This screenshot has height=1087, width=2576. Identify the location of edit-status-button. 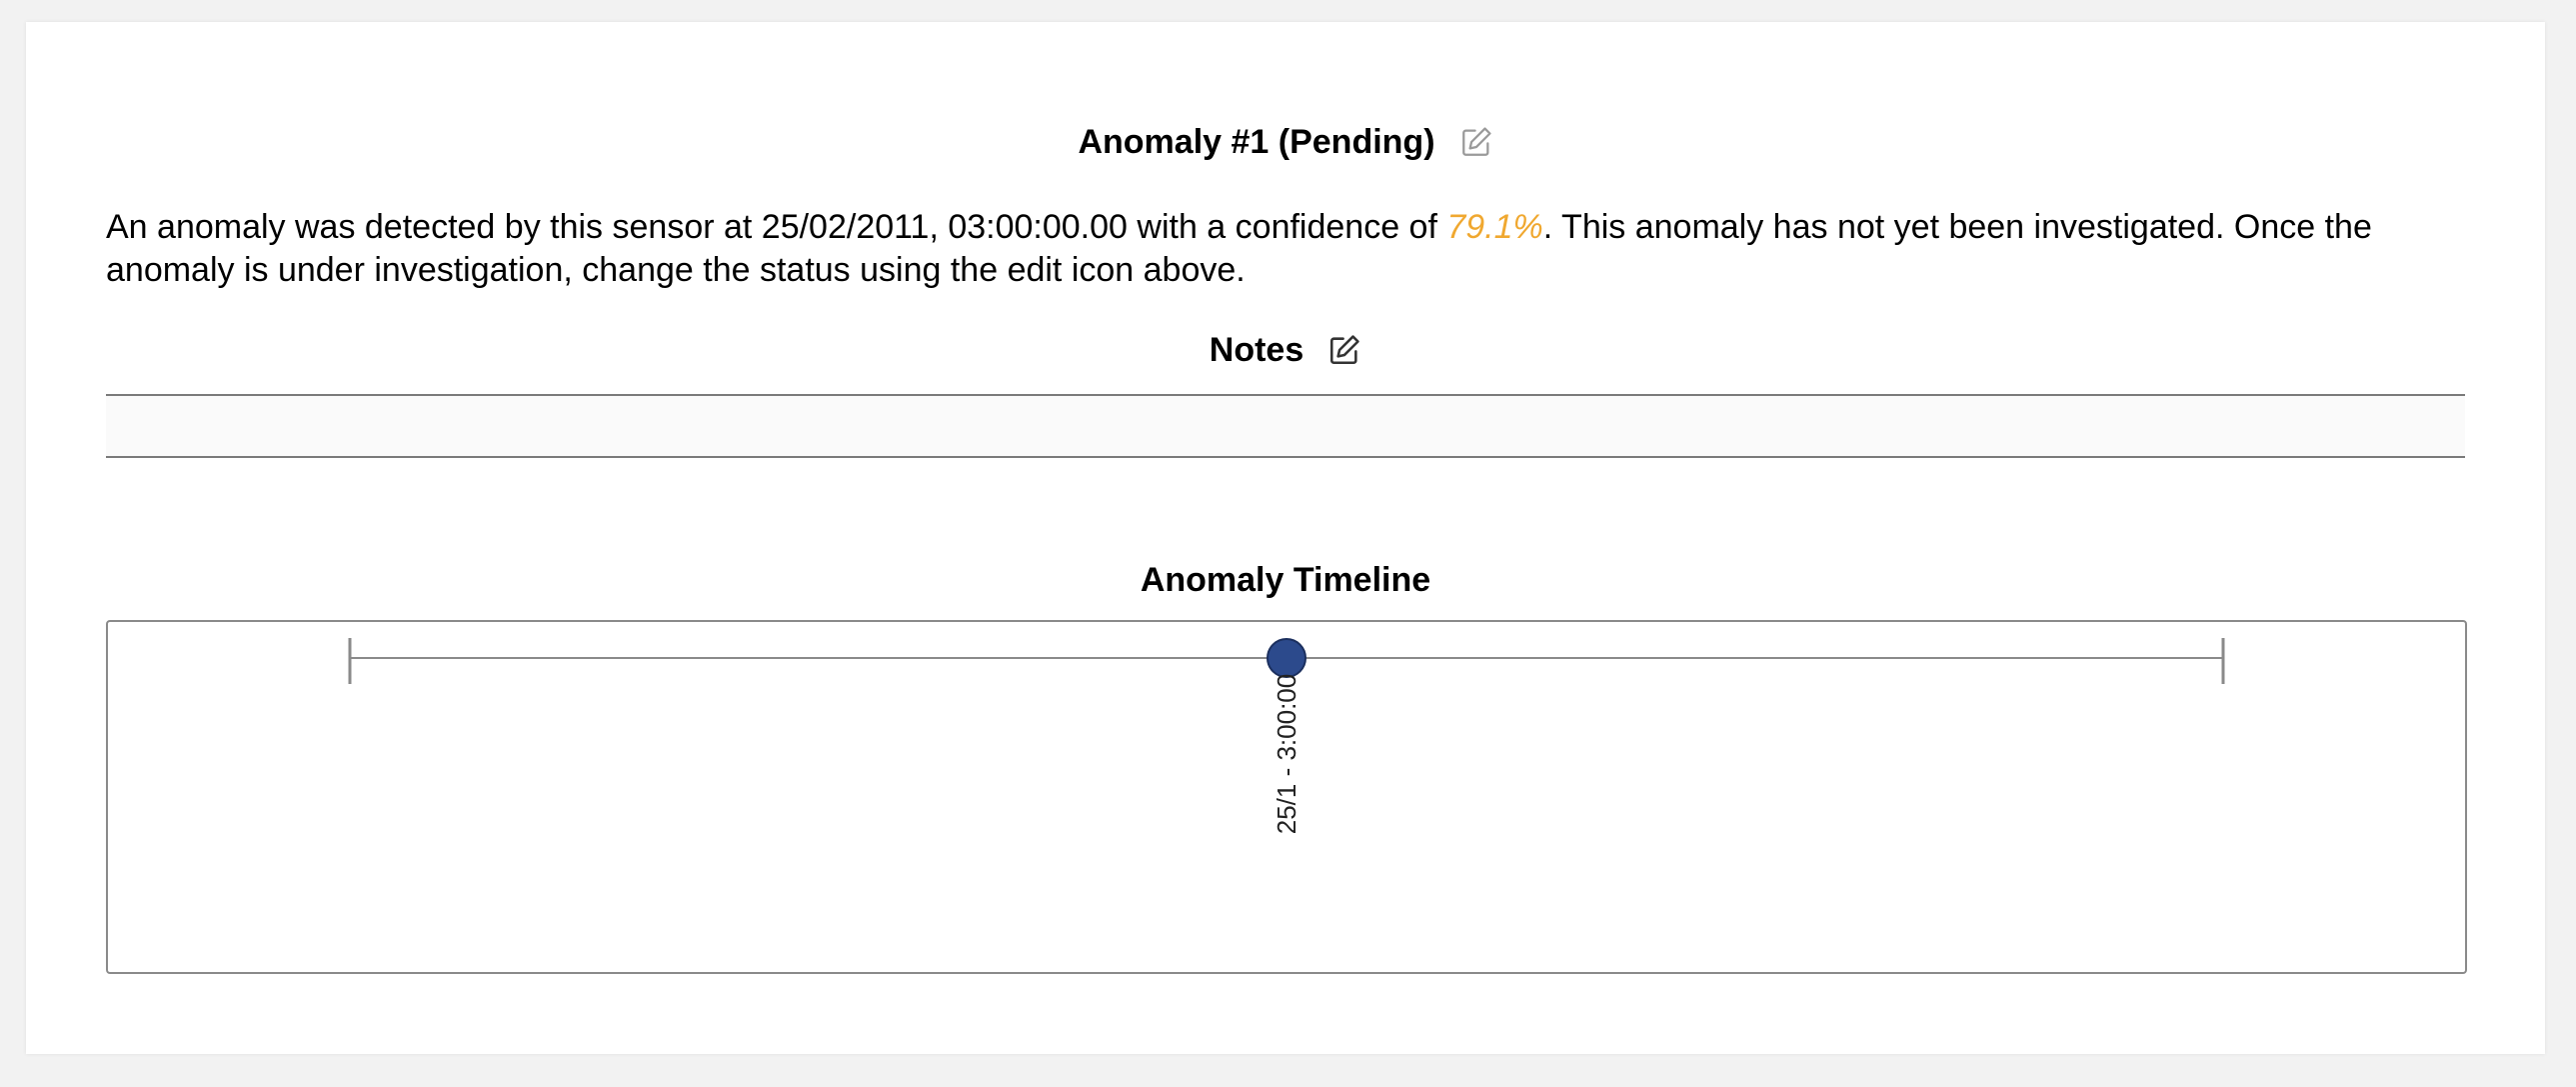
(1476, 142).